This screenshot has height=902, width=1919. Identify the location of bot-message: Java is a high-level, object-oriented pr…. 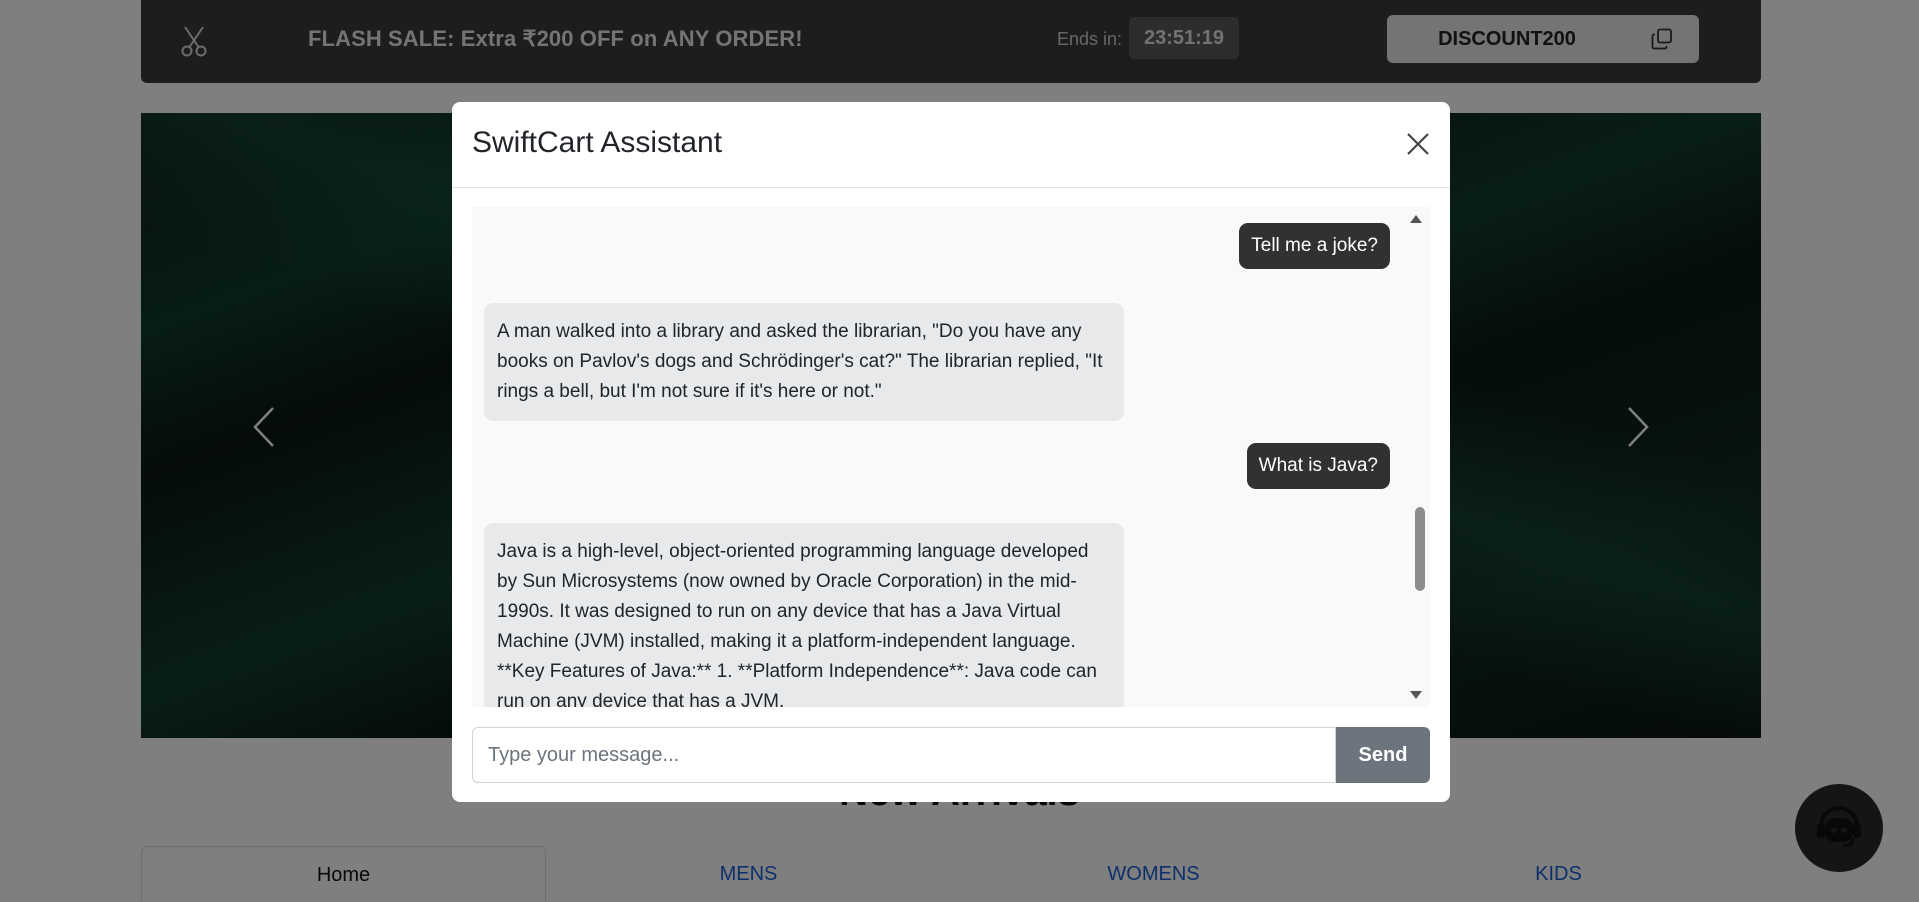
(804, 615).